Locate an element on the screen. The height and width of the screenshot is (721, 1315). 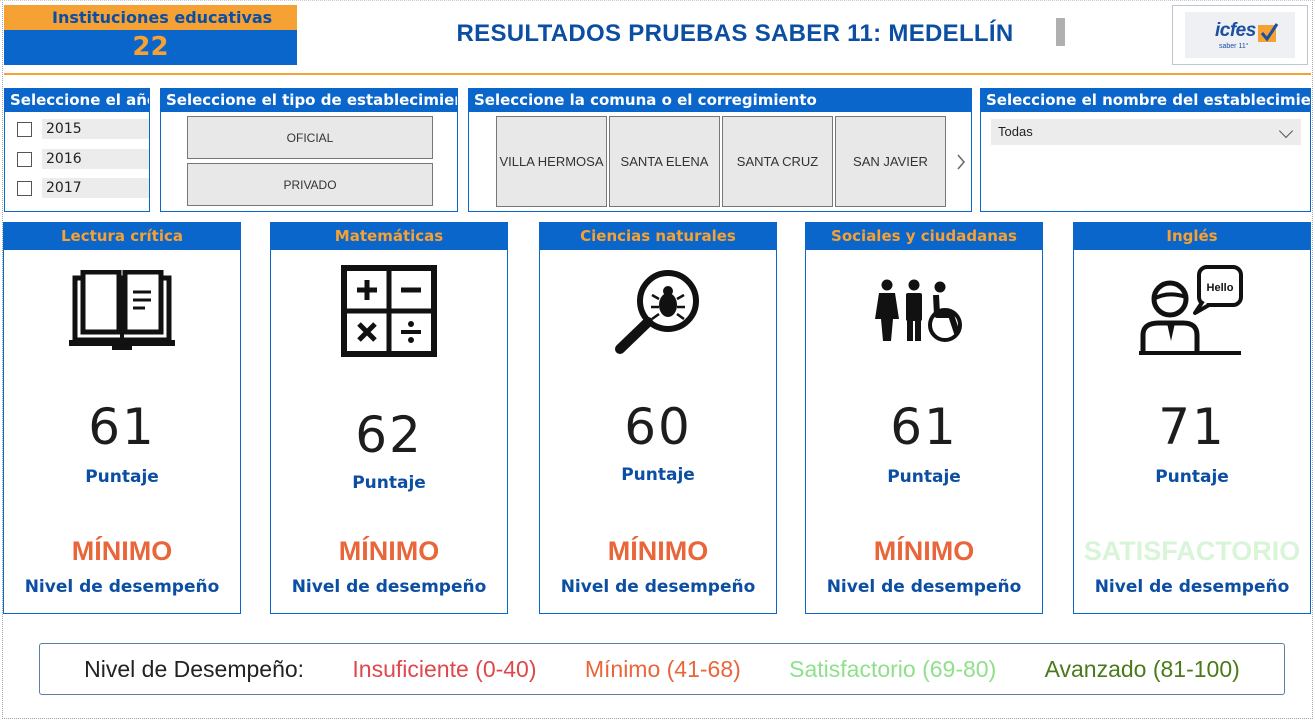
legend-title: Nivel de Desempeño: is located at coordinates (194, 668).